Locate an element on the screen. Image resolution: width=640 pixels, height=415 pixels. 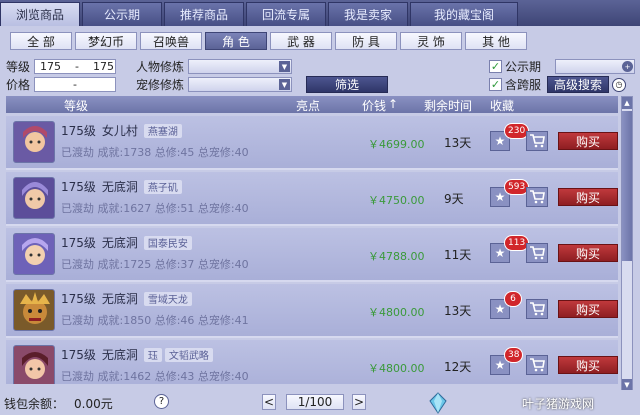
tab-my-treasure: 我的藏宝阁 is located at coordinates (464, 14).